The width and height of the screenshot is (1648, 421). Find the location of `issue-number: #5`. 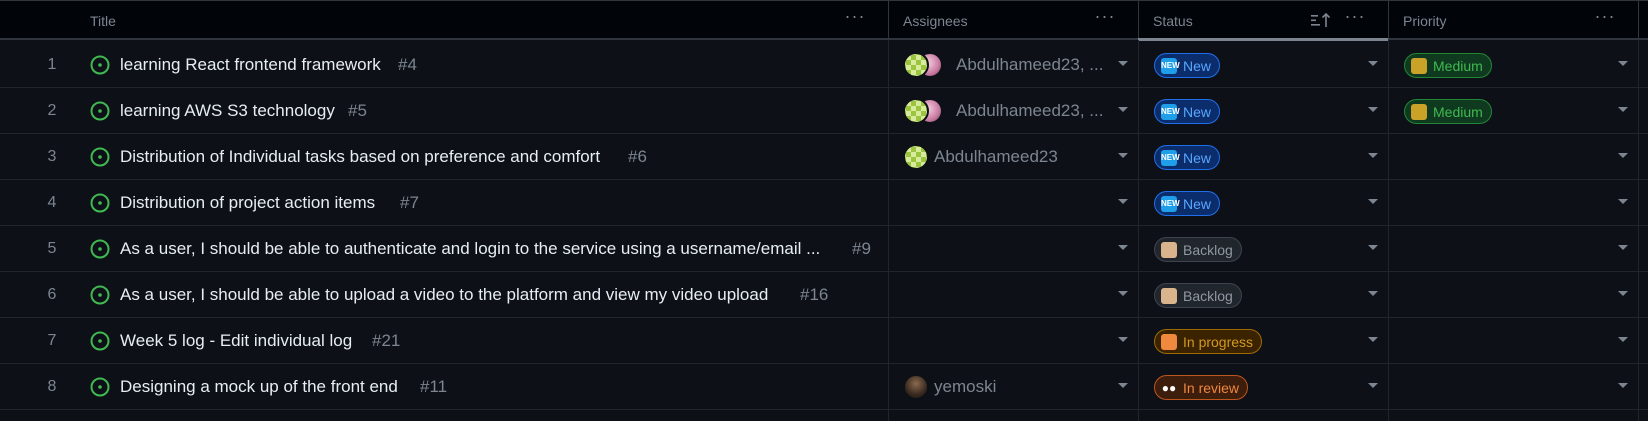

issue-number: #5 is located at coordinates (357, 110).